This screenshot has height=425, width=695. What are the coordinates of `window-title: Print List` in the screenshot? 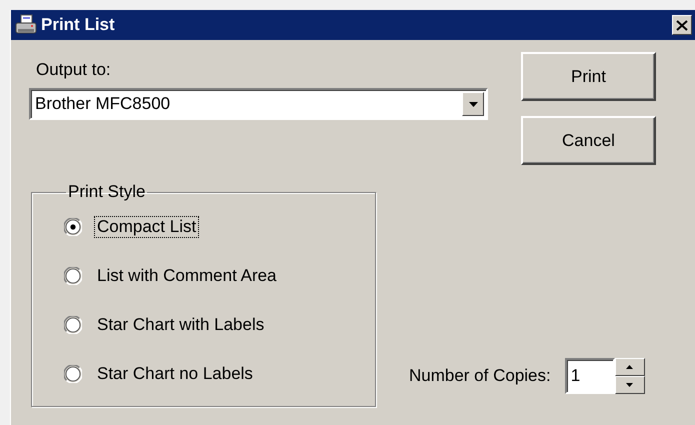 It's located at (78, 25).